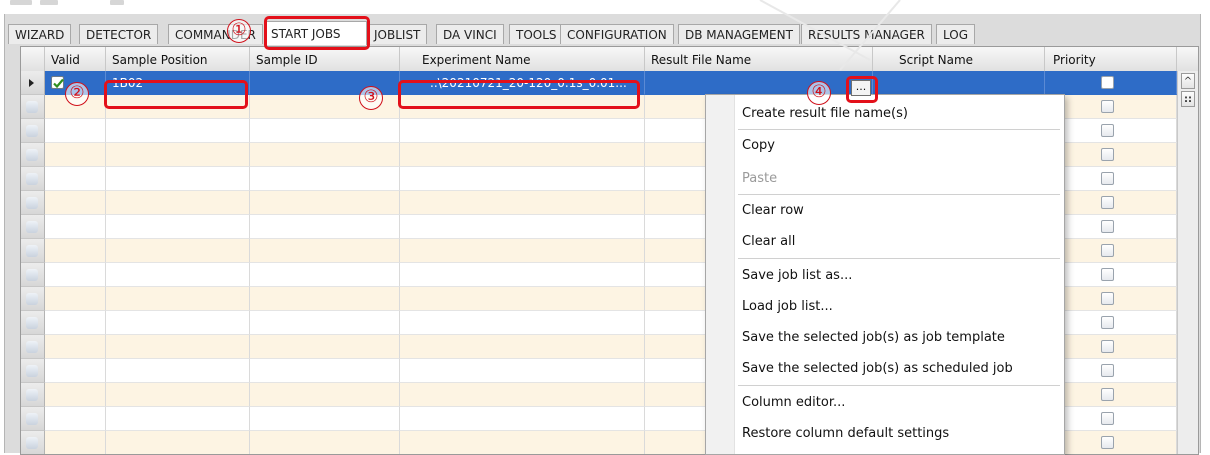  I want to click on tab-tools: TOOLS, so click(536, 34).